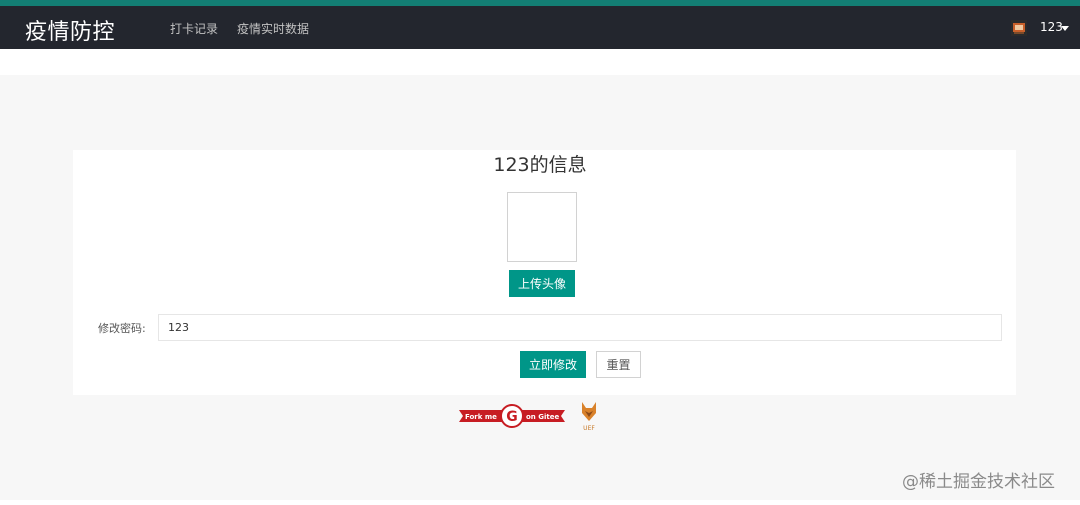 The width and height of the screenshot is (1080, 505). What do you see at coordinates (542, 417) in the screenshot?
I see `badge-right-text: on Gitee` at bounding box center [542, 417].